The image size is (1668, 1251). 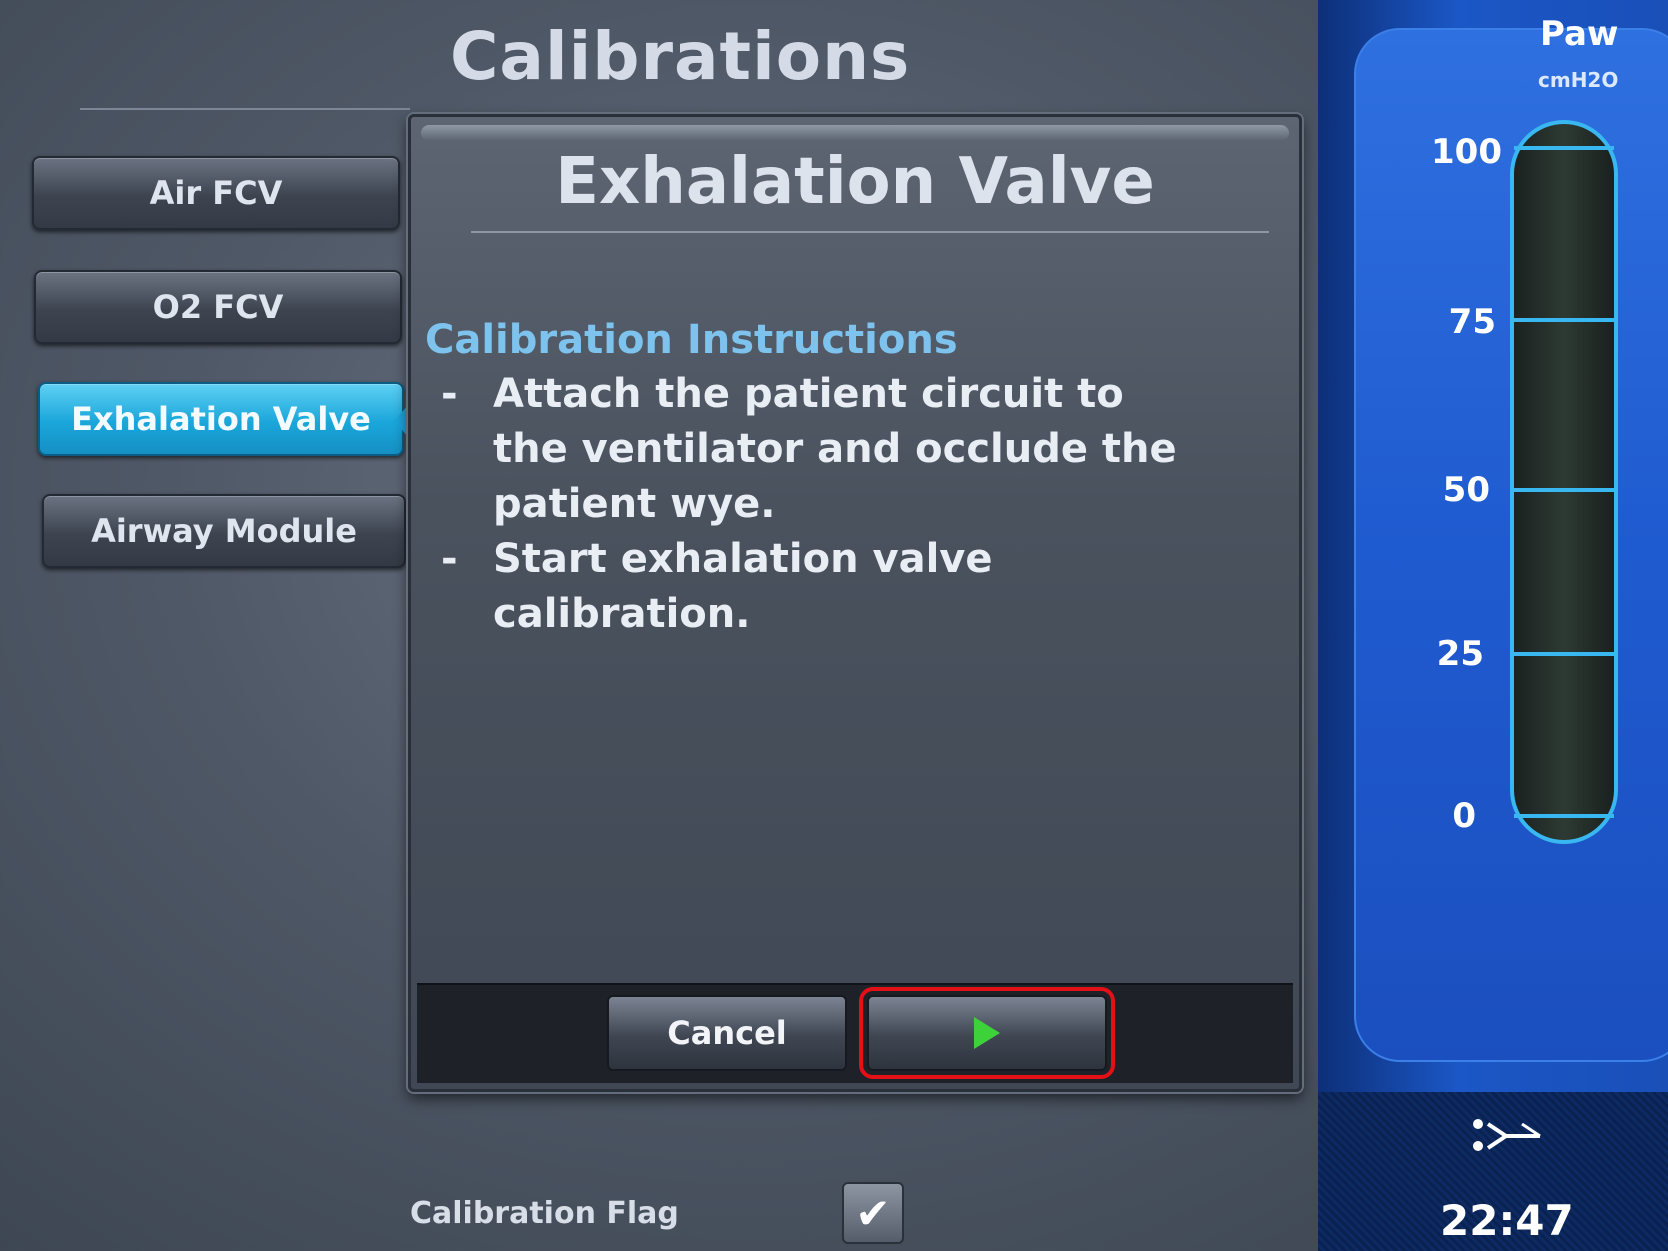 I want to click on gauge-tick-label: 100, so click(x=1466, y=152).